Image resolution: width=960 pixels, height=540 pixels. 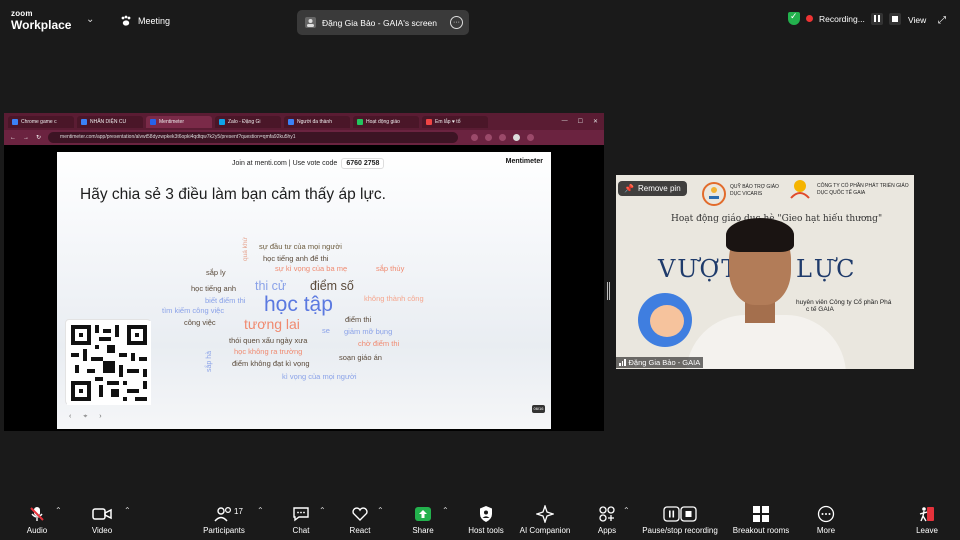 What do you see at coordinates (927, 519) in the screenshot?
I see `leave-button: Leave` at bounding box center [927, 519].